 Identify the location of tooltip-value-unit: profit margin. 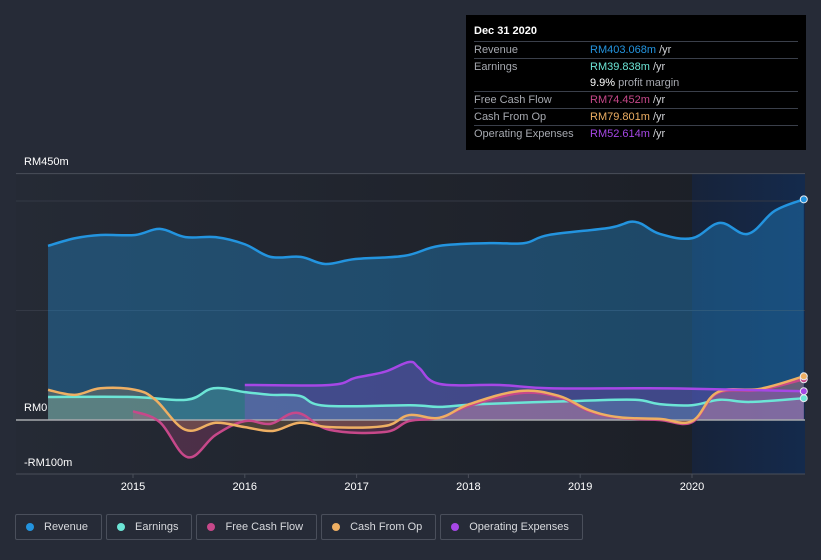
(647, 83).